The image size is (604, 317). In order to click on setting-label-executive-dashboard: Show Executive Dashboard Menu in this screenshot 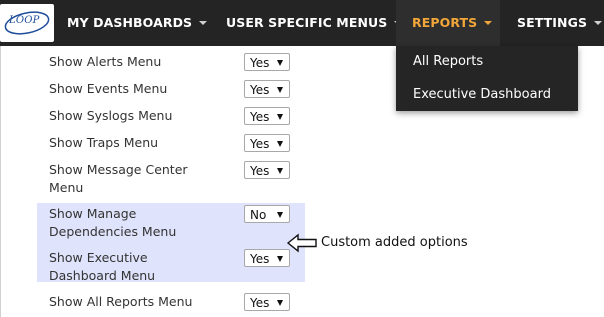, I will do `click(102, 266)`.